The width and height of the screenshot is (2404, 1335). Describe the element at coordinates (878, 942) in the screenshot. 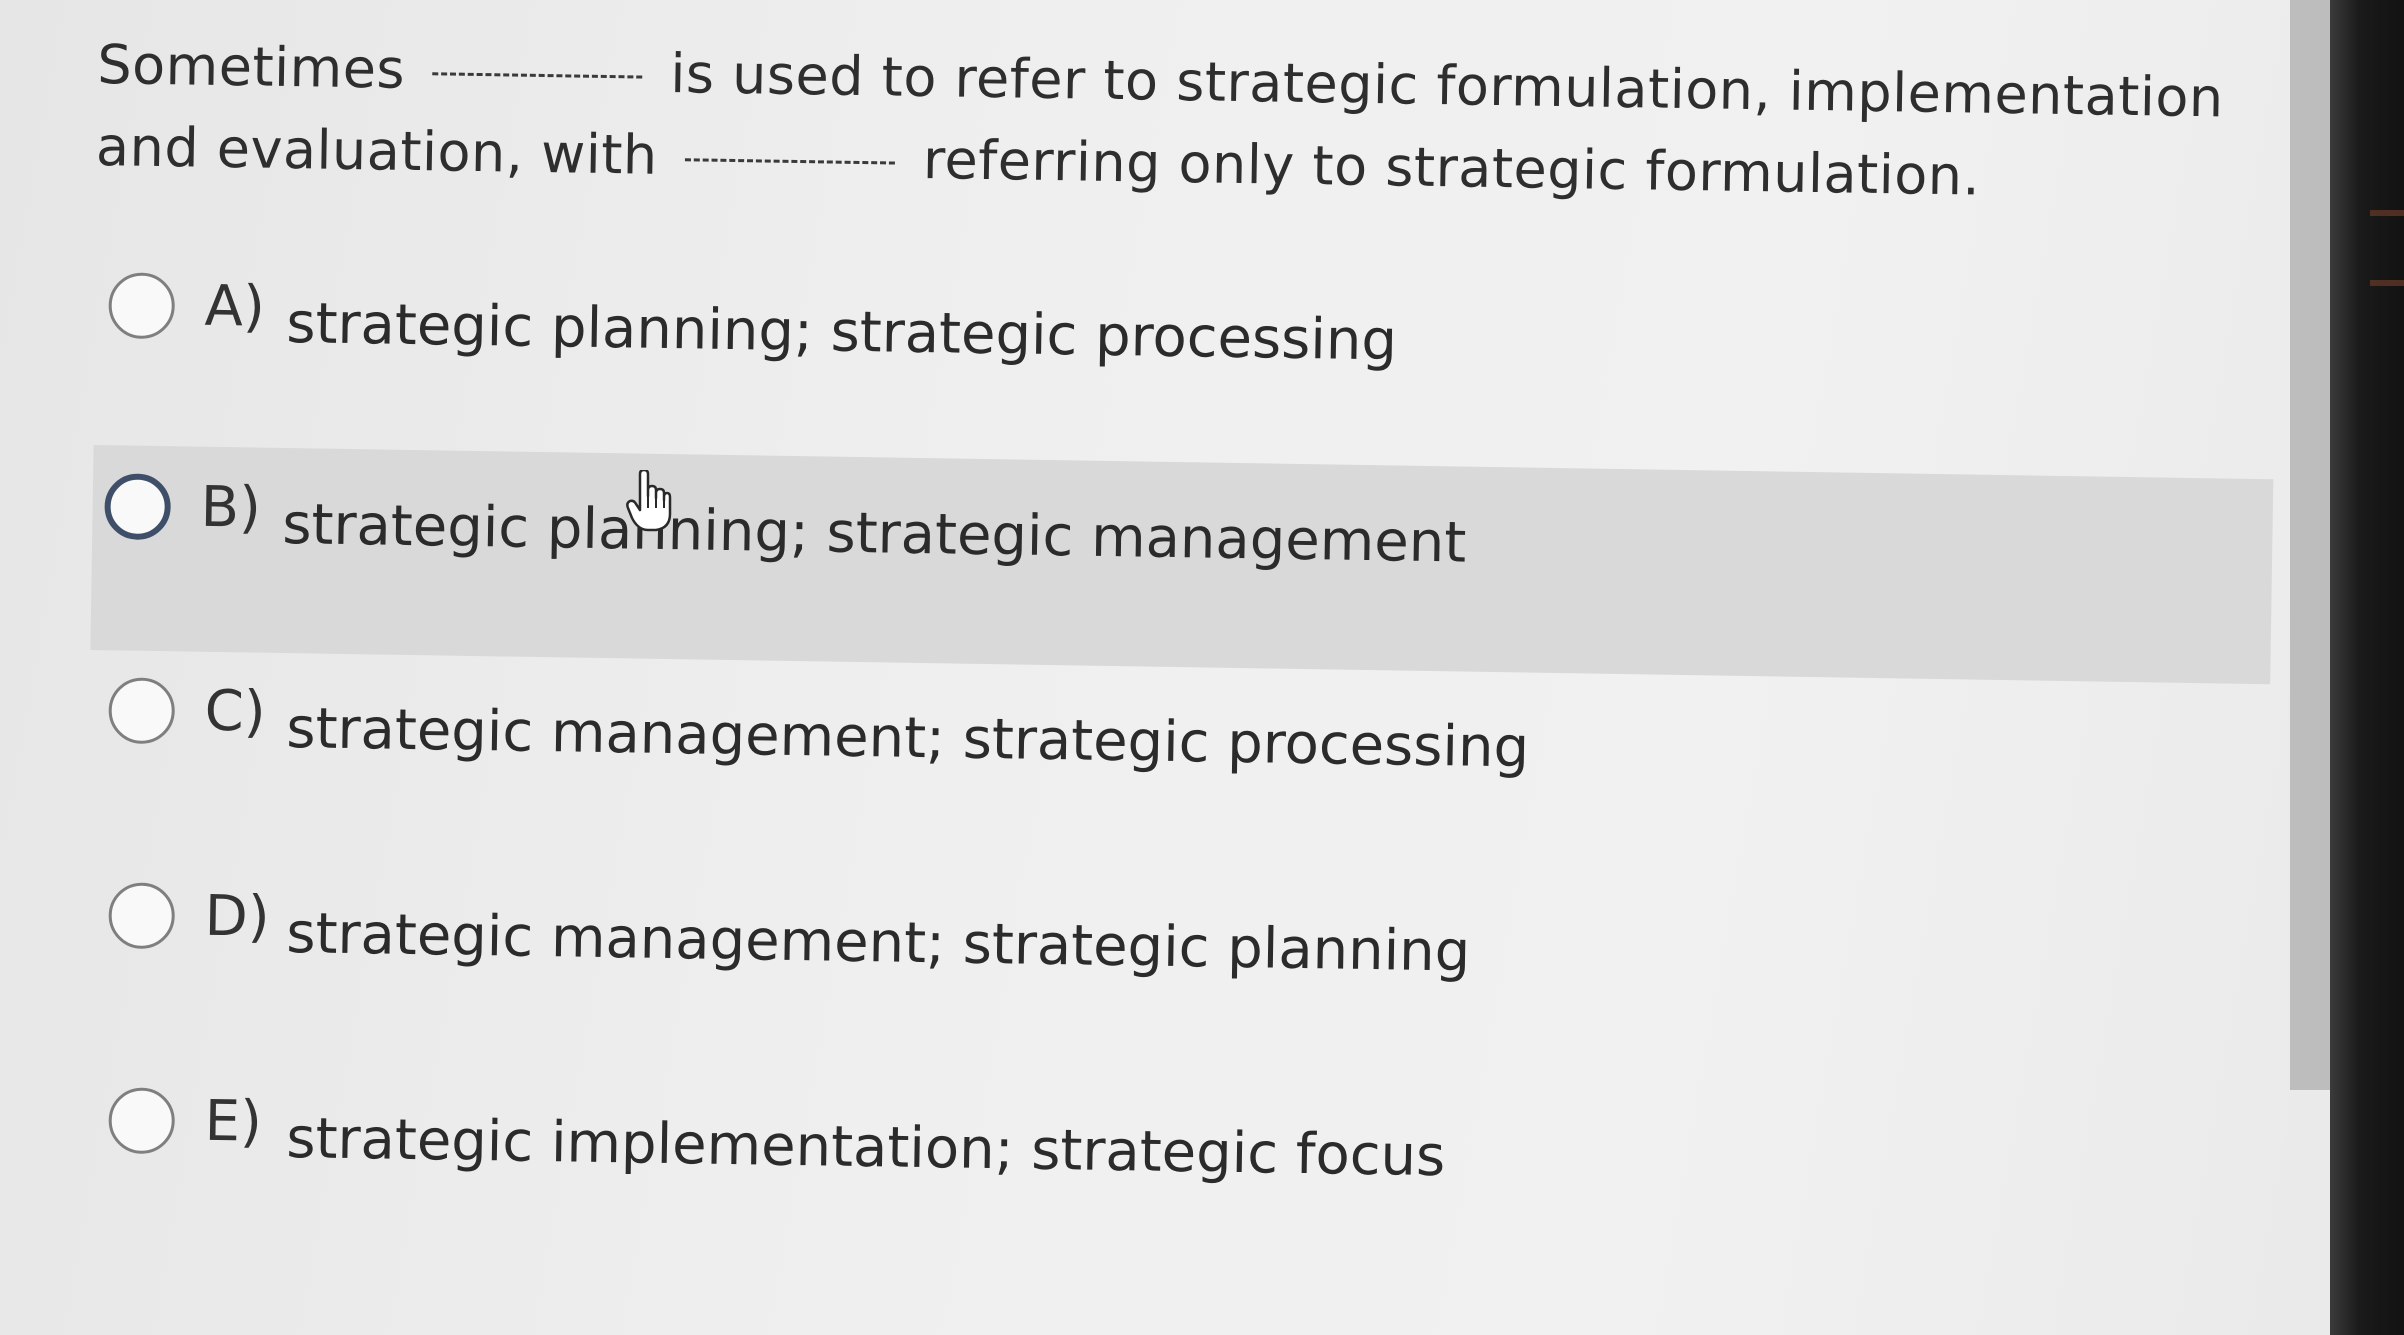

I see `option-text: strategic management; strategic planning` at that location.